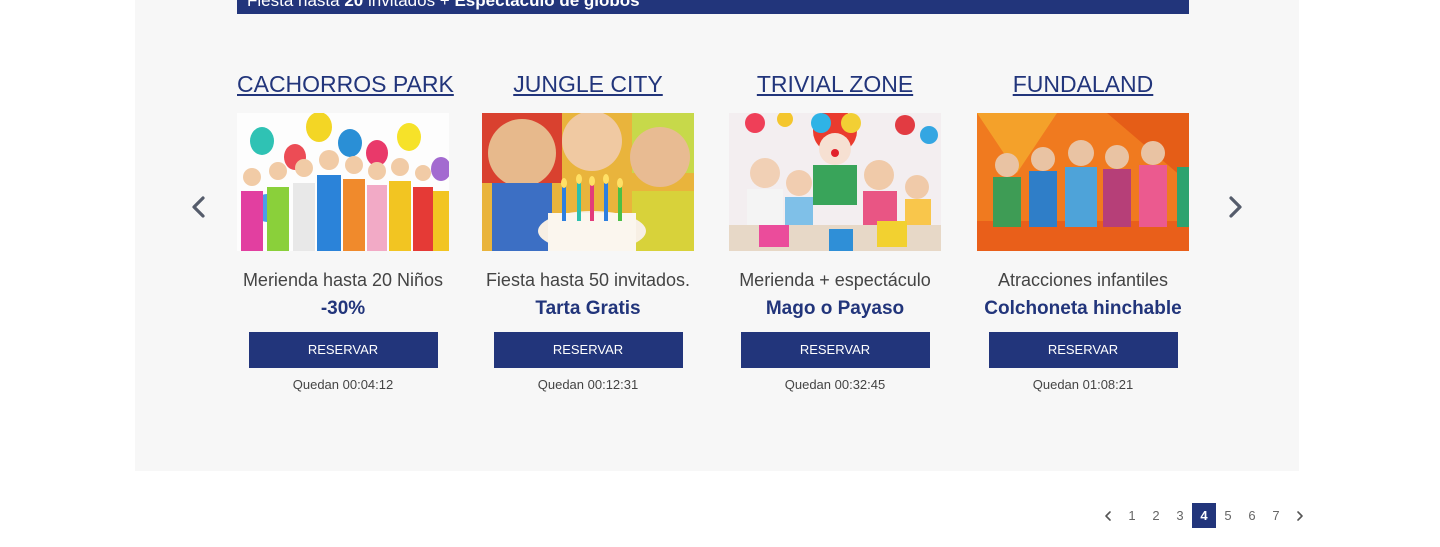 The width and height of the screenshot is (1440, 547). What do you see at coordinates (835, 384) in the screenshot?
I see `countdown-timer: Quedan 00:32:45` at bounding box center [835, 384].